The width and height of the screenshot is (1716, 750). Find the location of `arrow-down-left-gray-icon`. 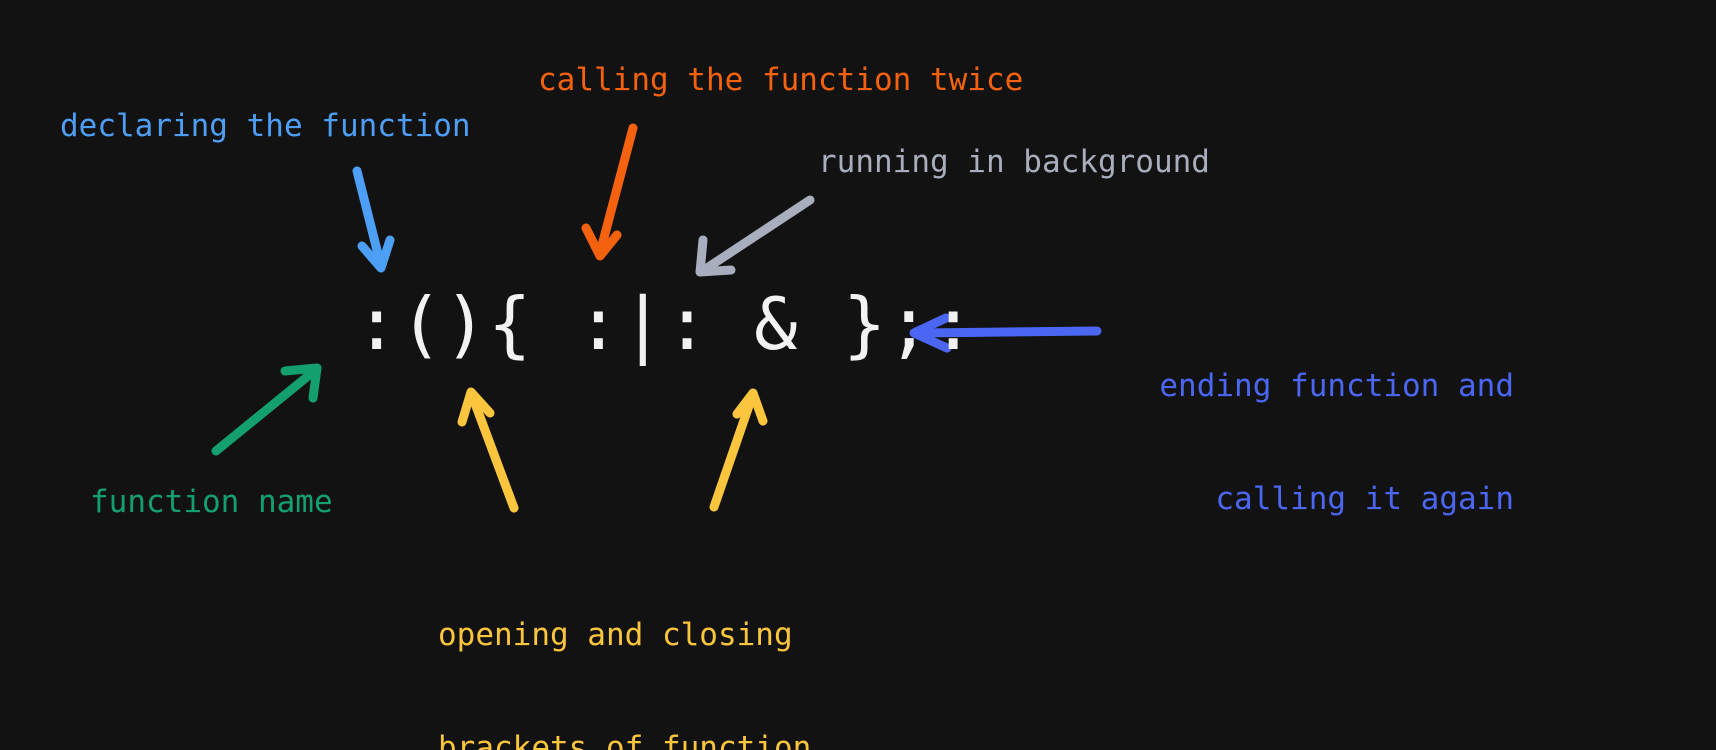

arrow-down-left-gray-icon is located at coordinates (755, 236).